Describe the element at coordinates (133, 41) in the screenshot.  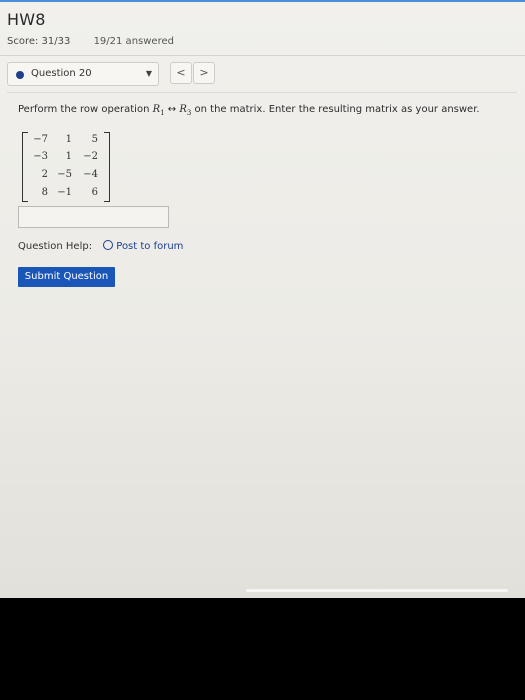
I see `answered-count: 19/21 answered` at that location.